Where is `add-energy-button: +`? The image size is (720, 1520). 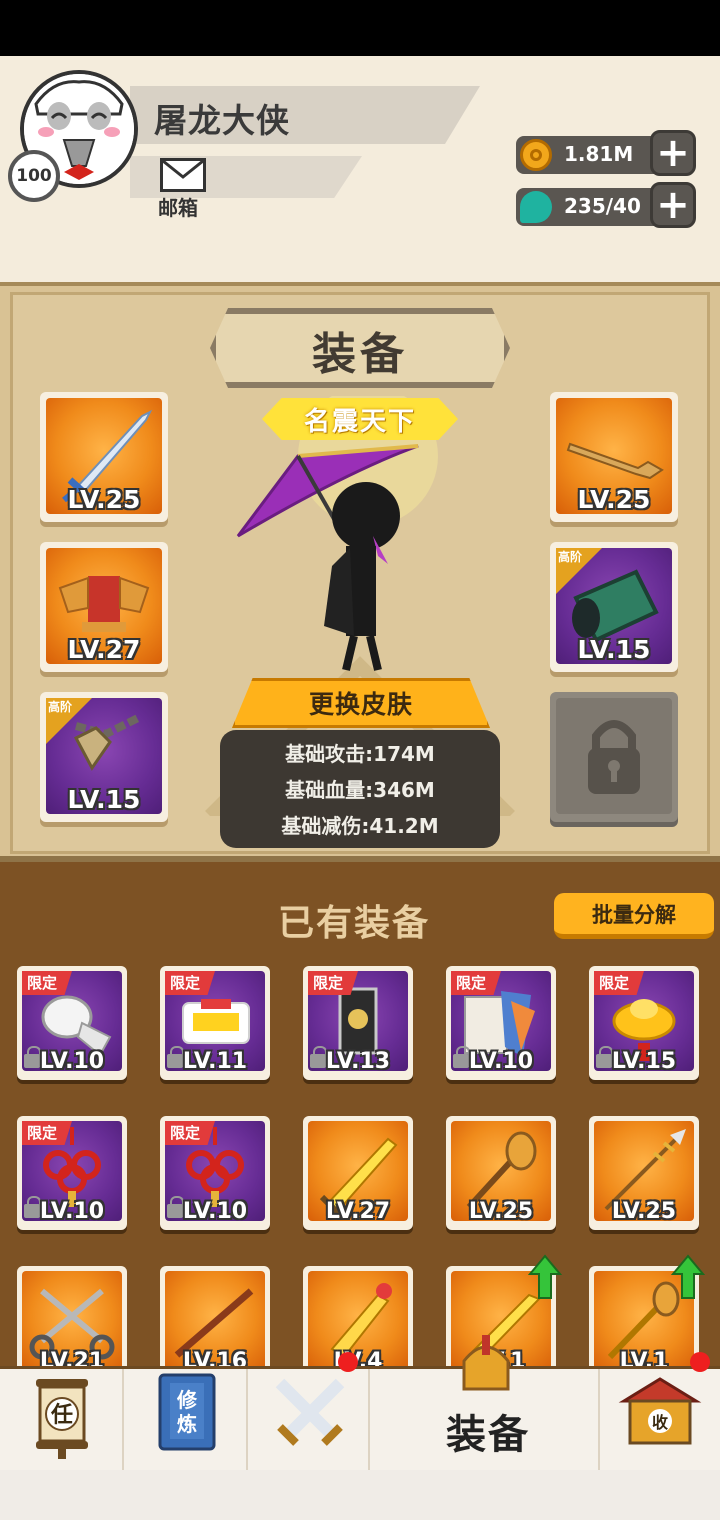 add-energy-button: + is located at coordinates (673, 205).